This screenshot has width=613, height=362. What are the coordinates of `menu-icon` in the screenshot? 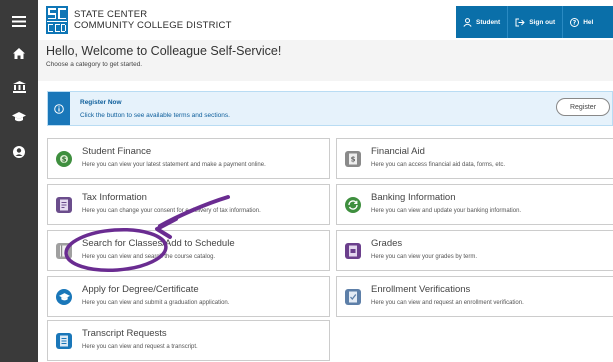 It's located at (19, 21).